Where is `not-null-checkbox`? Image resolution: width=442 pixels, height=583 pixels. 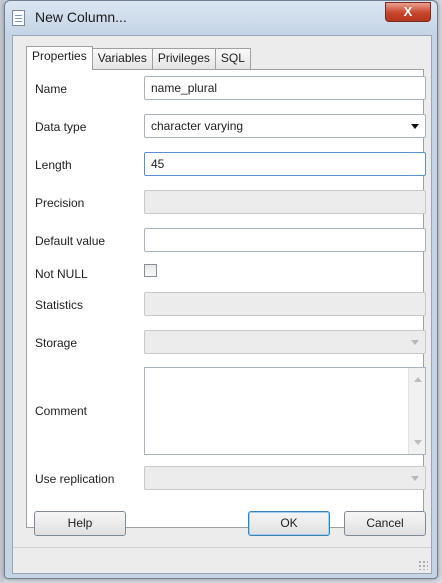 not-null-checkbox is located at coordinates (150, 270).